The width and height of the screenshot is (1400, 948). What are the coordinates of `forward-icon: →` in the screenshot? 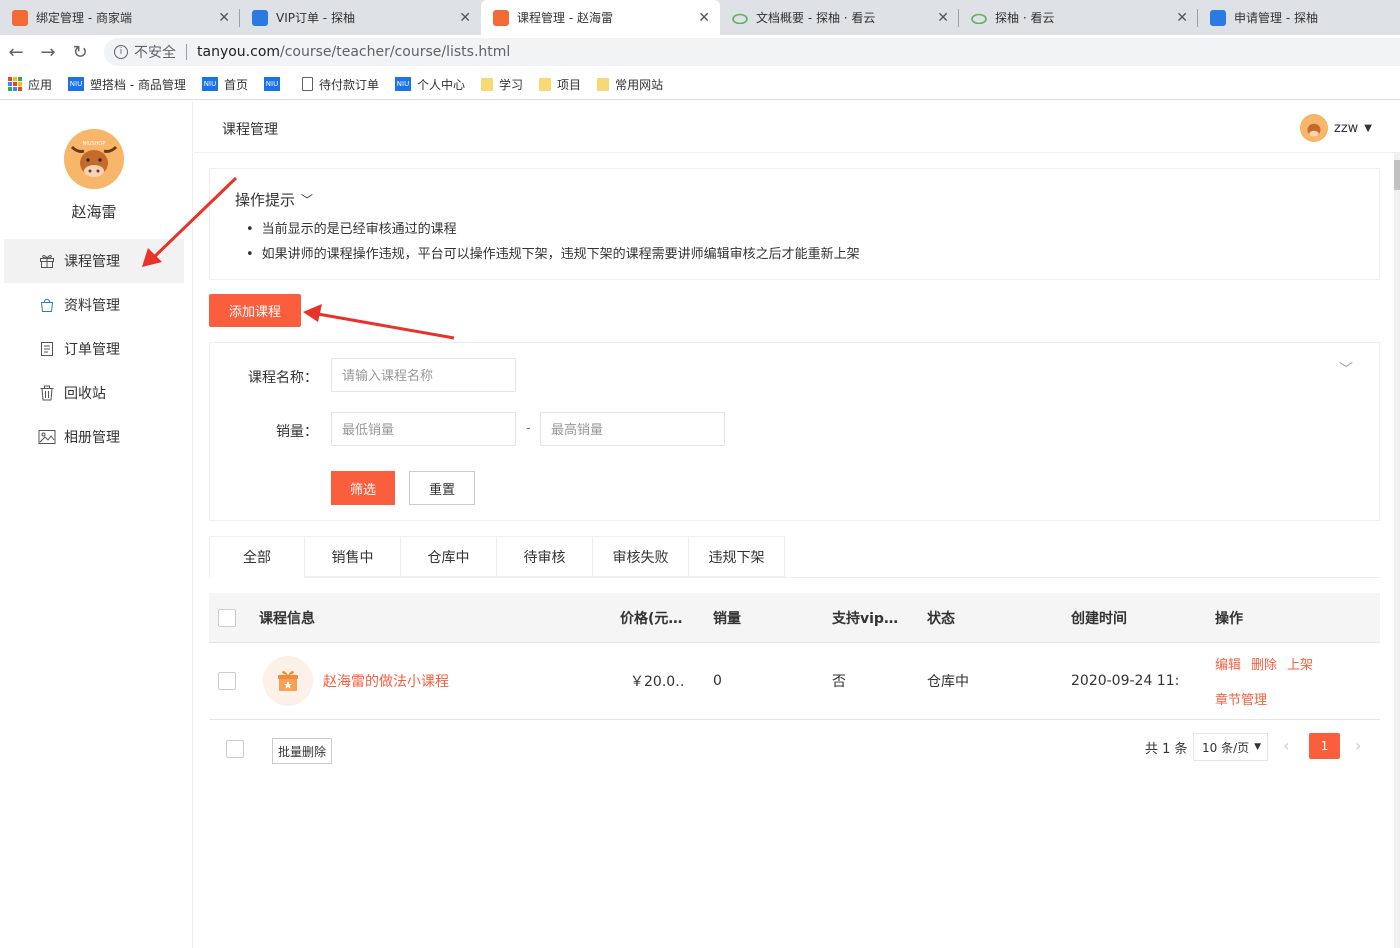 It's located at (48, 52).